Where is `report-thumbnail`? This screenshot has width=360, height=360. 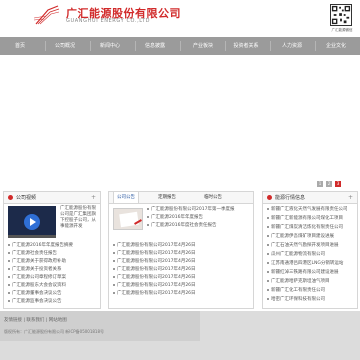
report-thumbnail is located at coordinates (128, 219).